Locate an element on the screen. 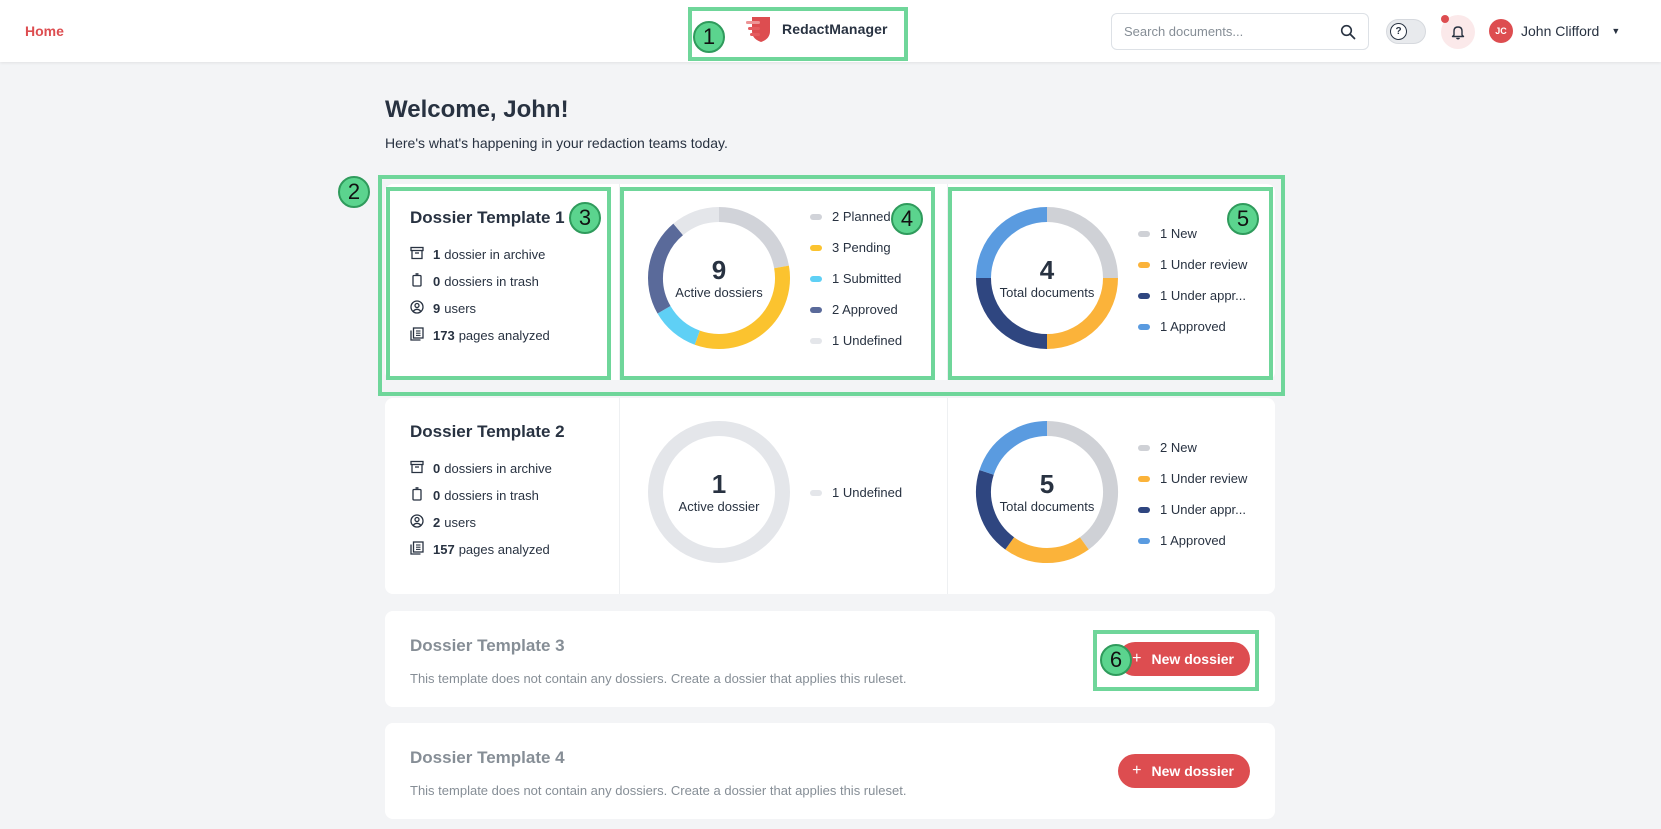 The image size is (1661, 829). user-name: John Clifford is located at coordinates (1560, 31).